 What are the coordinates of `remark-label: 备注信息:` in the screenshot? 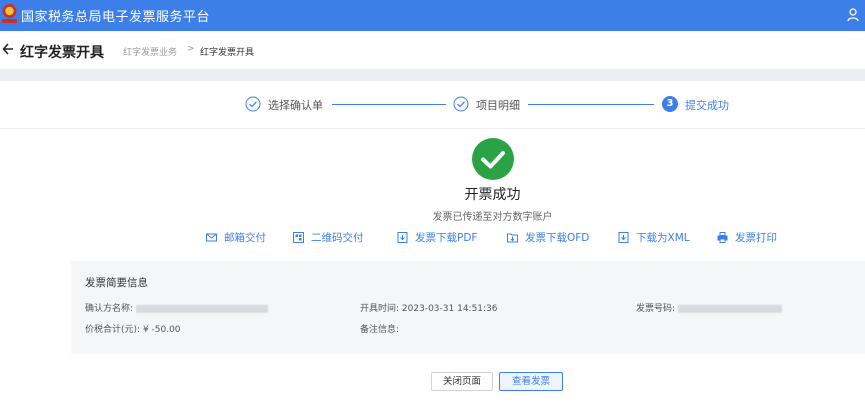 It's located at (380, 330).